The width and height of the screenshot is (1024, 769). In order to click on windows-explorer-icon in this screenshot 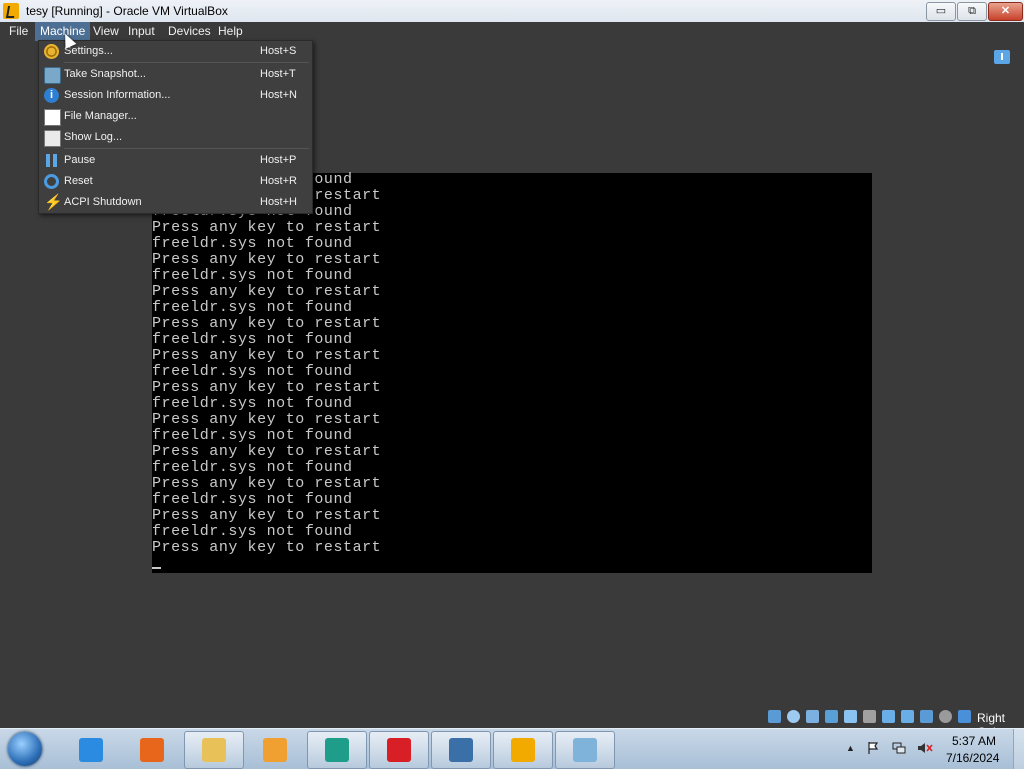, I will do `click(214, 750)`.